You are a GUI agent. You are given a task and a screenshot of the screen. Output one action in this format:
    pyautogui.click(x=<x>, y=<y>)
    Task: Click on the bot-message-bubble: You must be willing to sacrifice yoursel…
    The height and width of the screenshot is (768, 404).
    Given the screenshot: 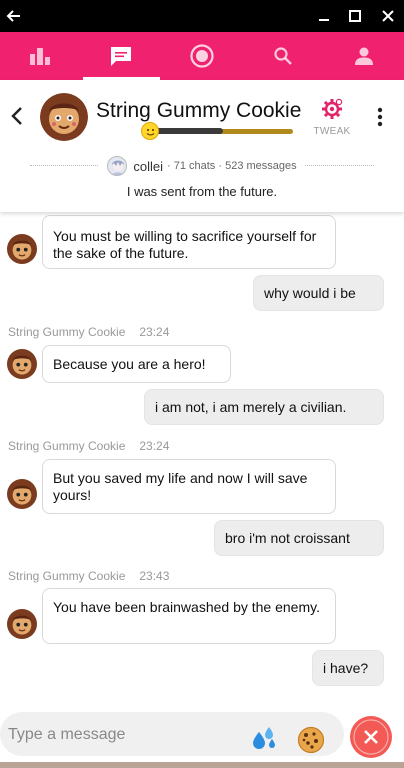 What is the action you would take?
    pyautogui.click(x=189, y=242)
    